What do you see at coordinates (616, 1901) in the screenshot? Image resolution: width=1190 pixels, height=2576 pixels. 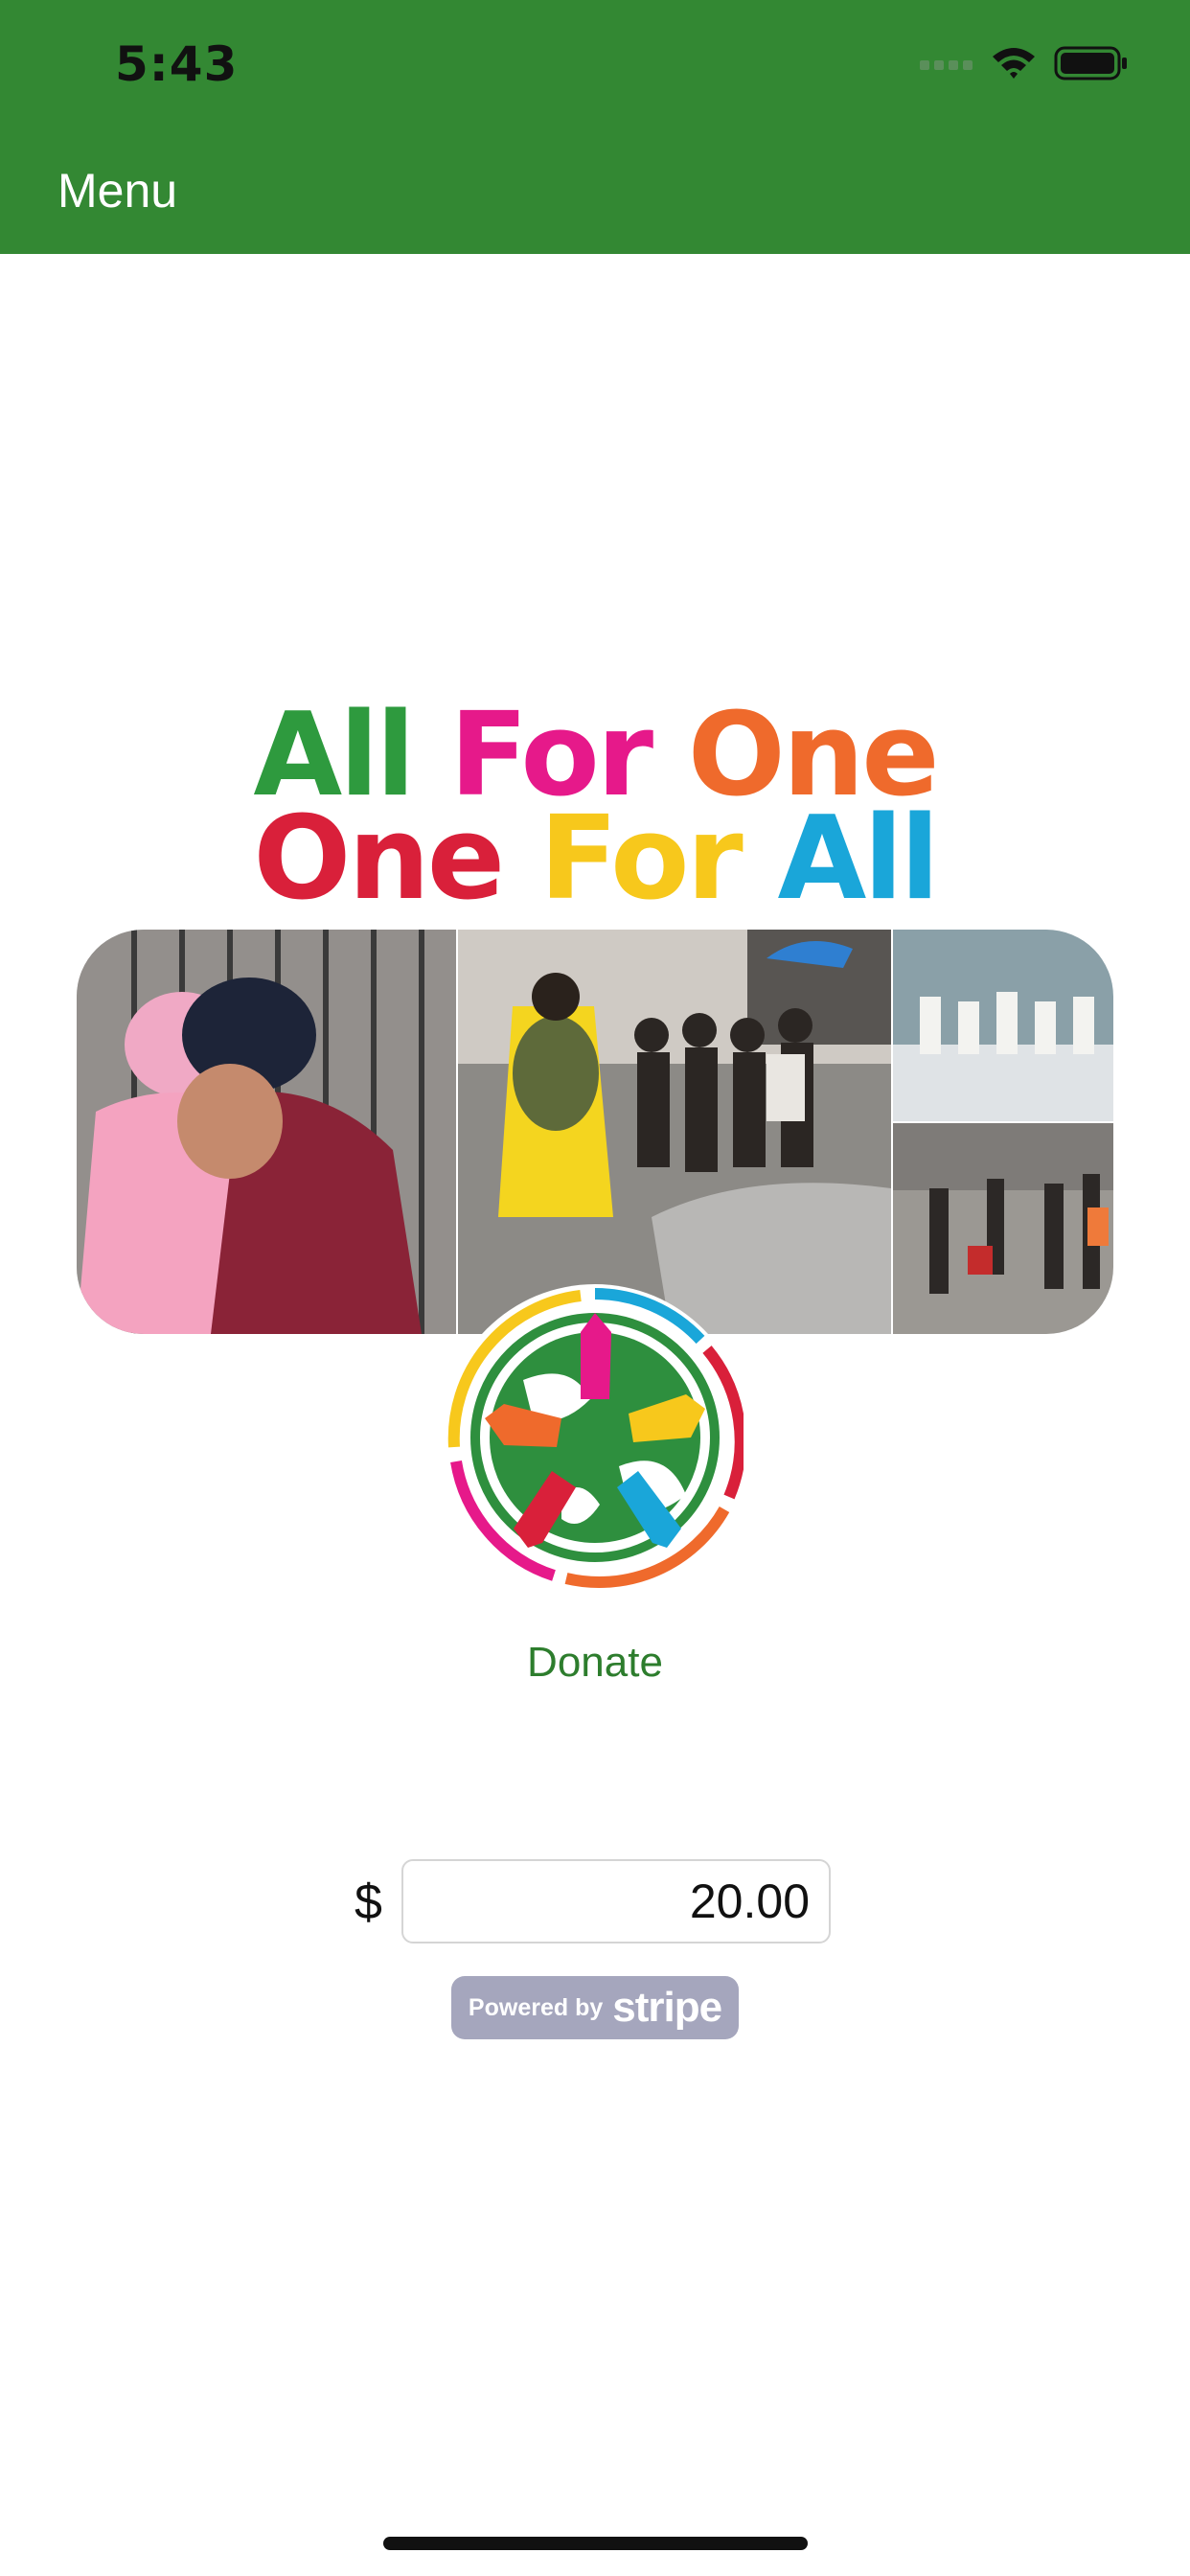 I see `donation-amount-input` at bounding box center [616, 1901].